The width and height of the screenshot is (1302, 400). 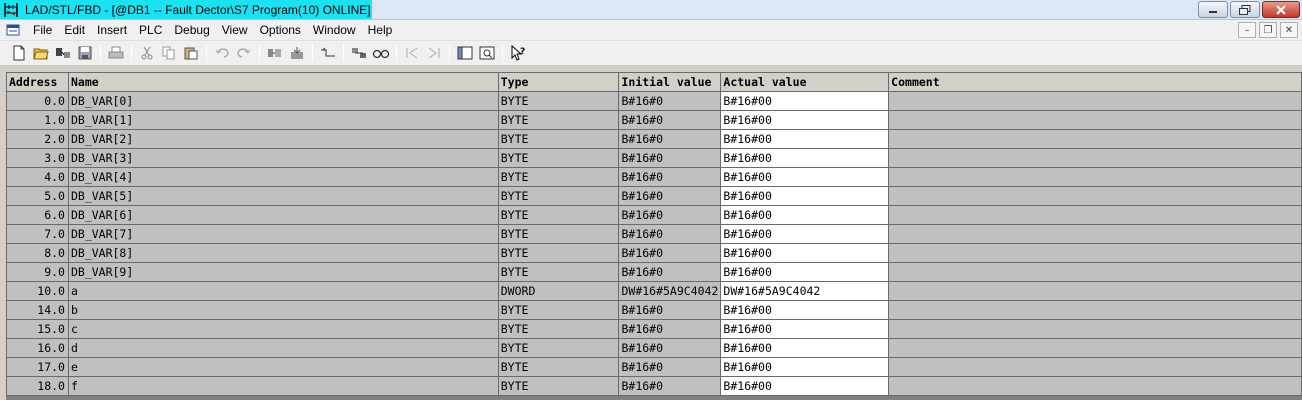 I want to click on cell-name: DB_VAR[4], so click(x=283, y=177).